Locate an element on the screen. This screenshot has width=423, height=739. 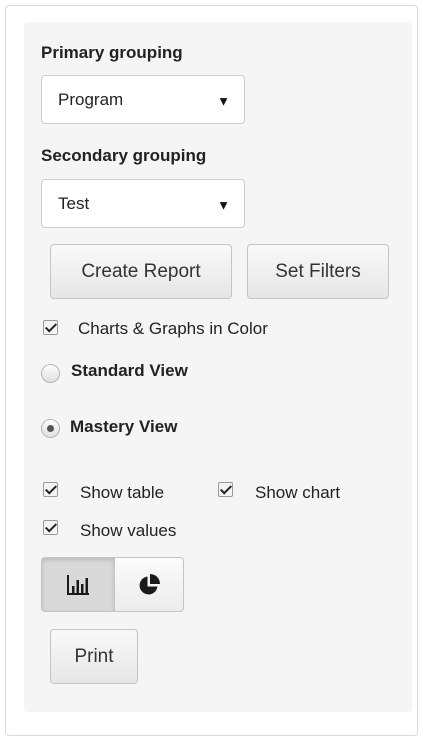
mastery-view-label: Mastery View is located at coordinates (124, 426).